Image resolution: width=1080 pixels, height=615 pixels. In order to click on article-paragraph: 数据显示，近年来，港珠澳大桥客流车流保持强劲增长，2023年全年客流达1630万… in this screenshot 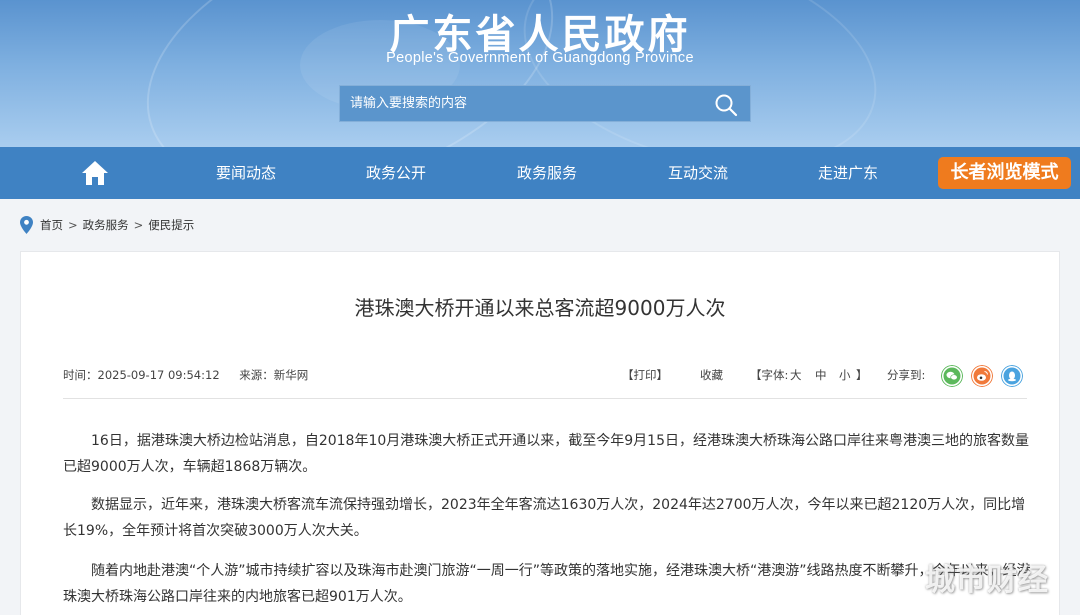, I will do `click(544, 518)`.